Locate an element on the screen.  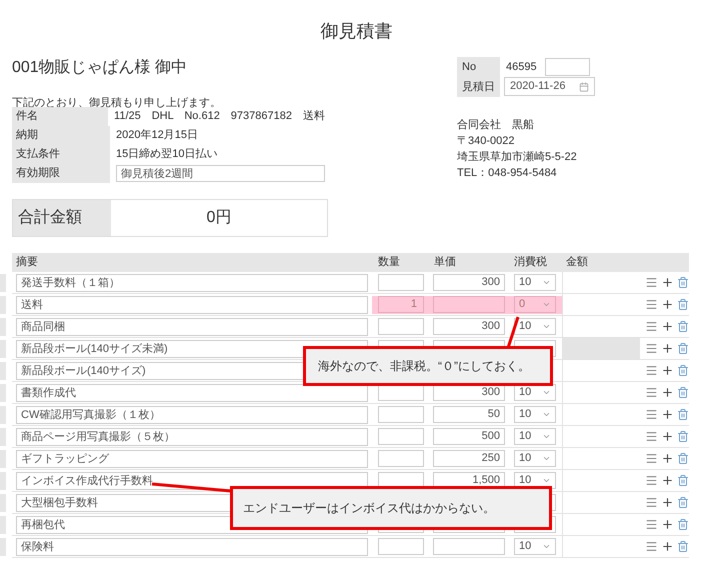
item-field: 書類作成代 is located at coordinates (192, 393).